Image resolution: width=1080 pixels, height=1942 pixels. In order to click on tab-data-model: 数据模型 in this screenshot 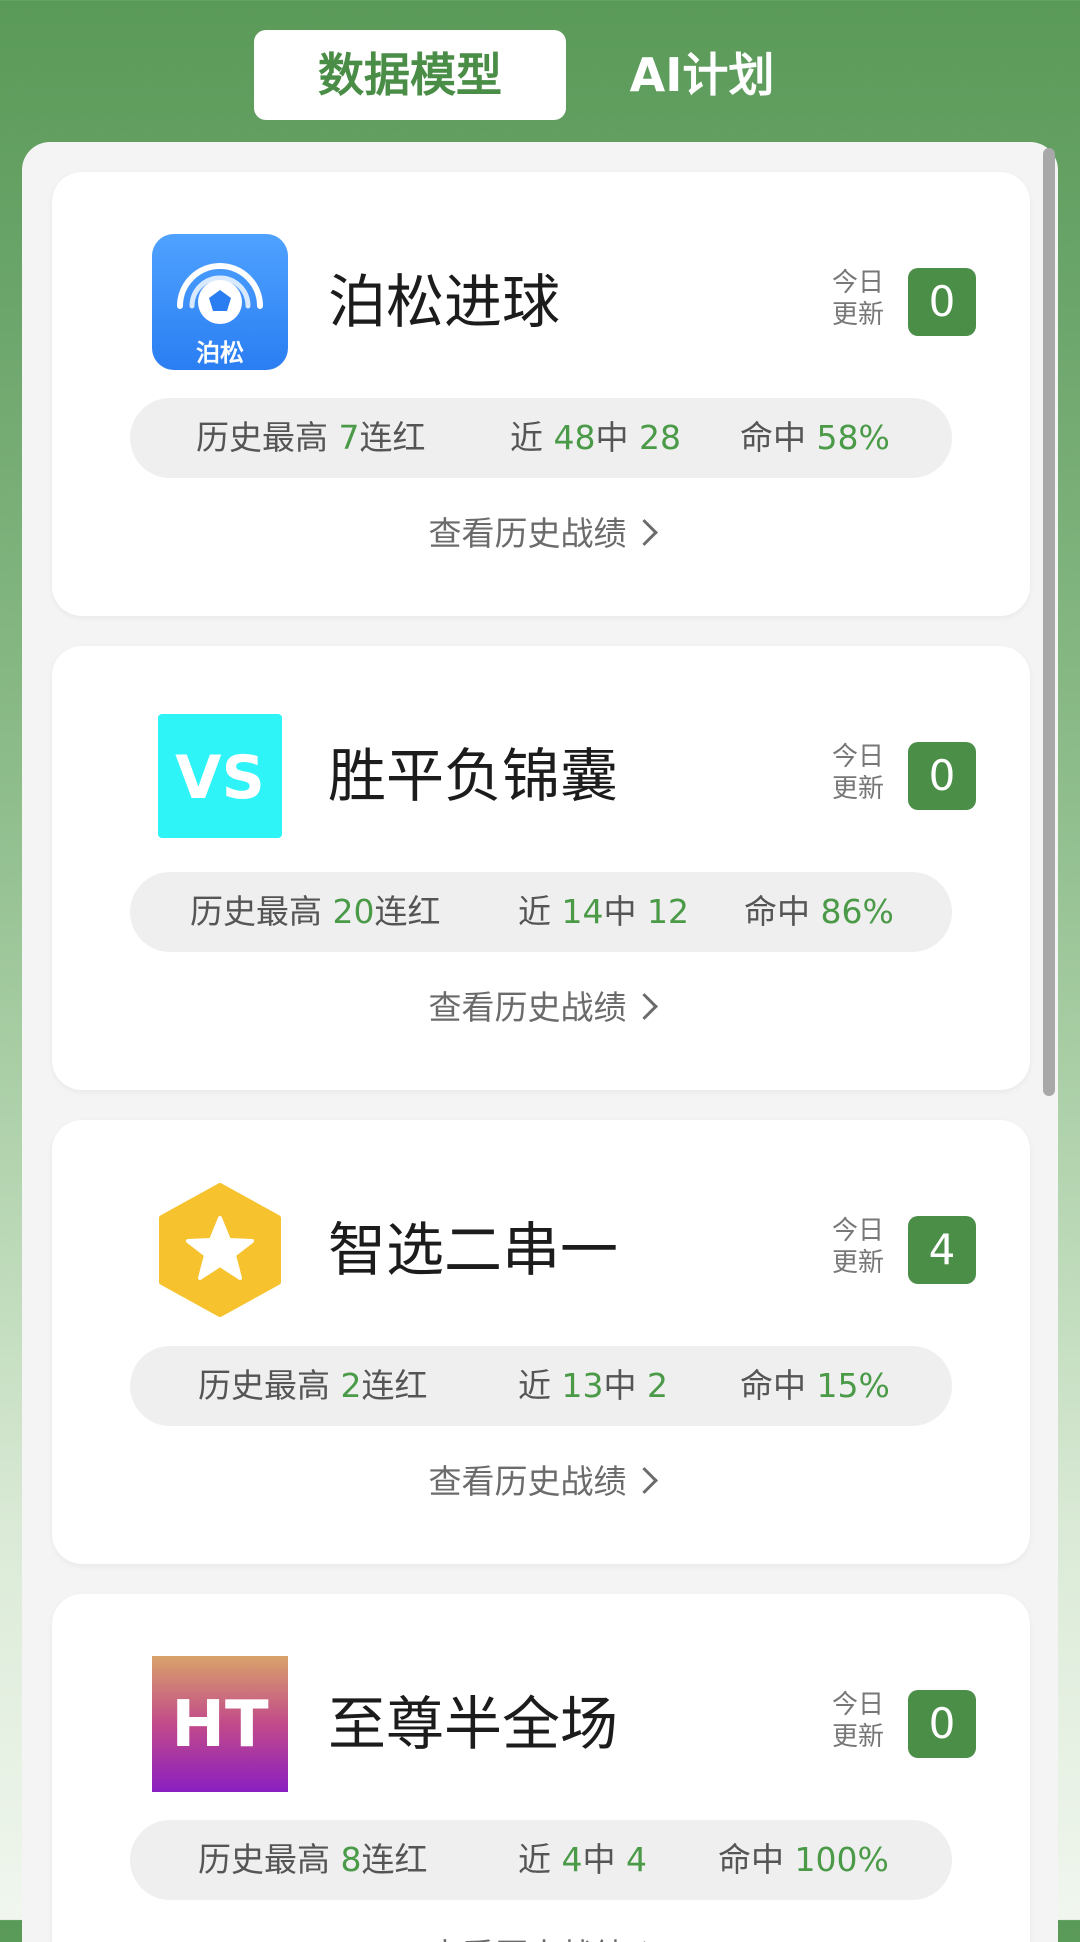, I will do `click(410, 75)`.